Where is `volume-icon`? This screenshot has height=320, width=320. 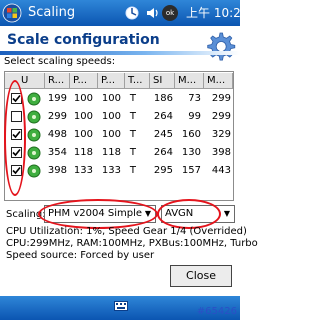 volume-icon is located at coordinates (152, 13).